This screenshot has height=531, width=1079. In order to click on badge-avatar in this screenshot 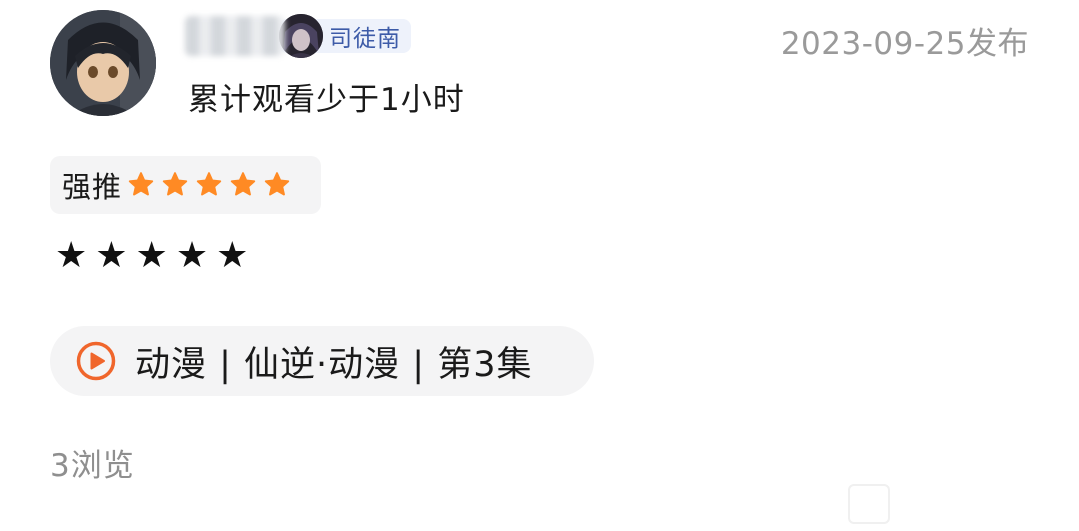, I will do `click(301, 36)`.